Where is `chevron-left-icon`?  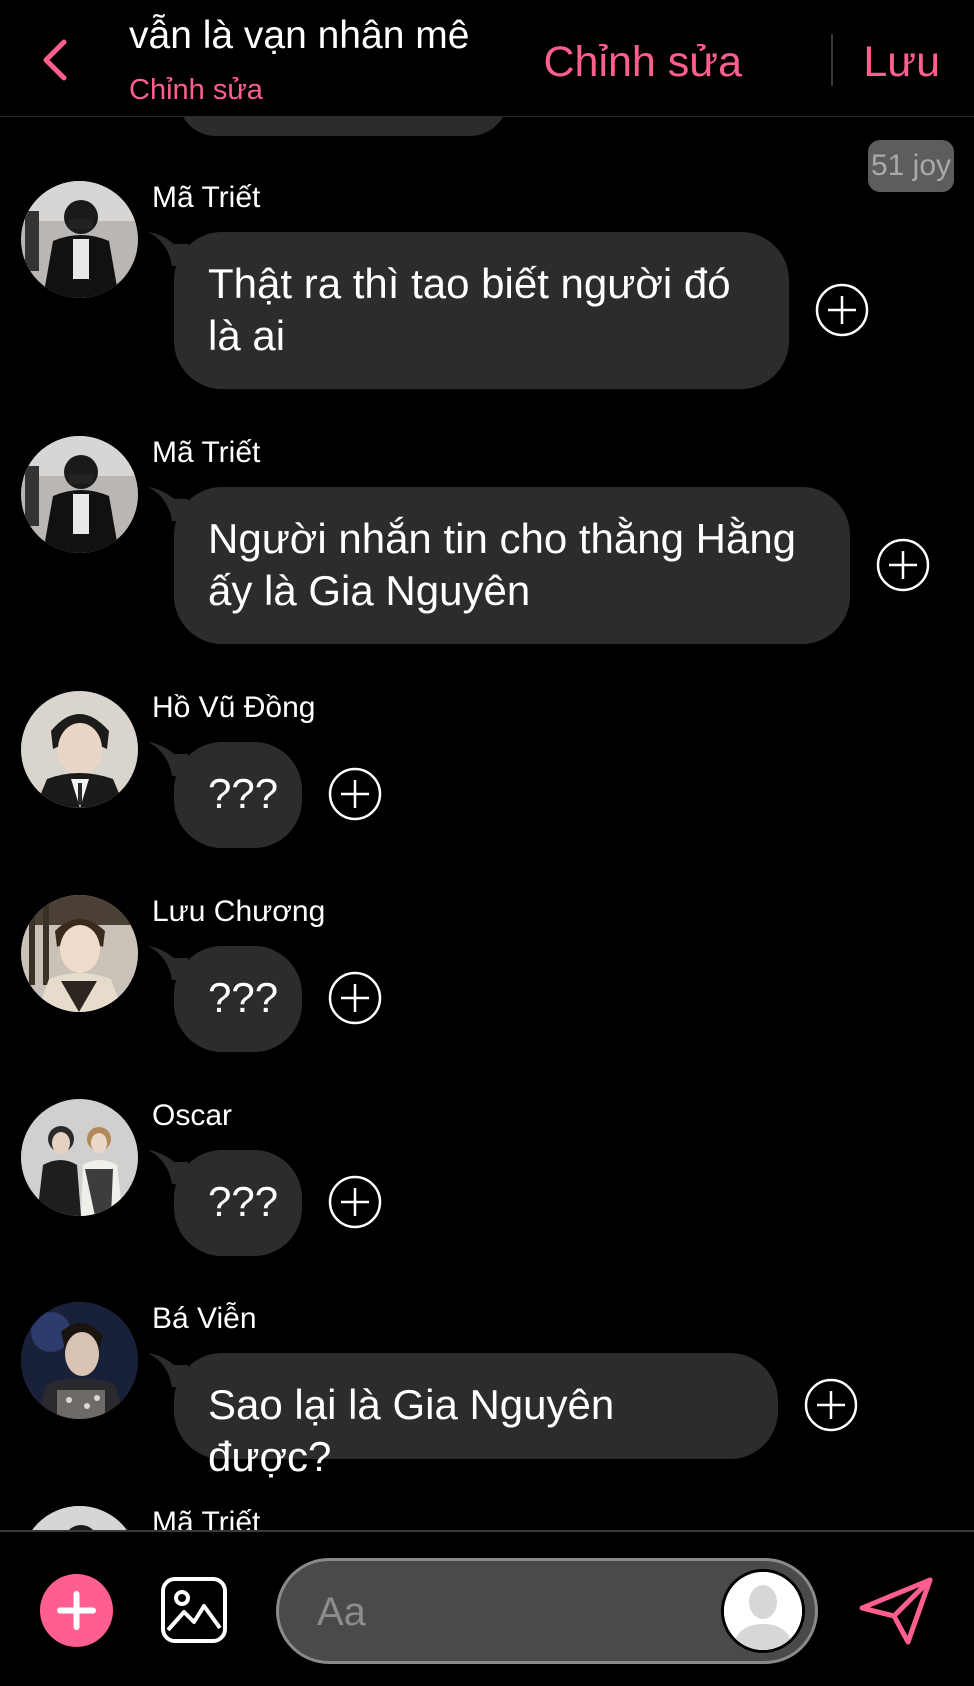 chevron-left-icon is located at coordinates (55, 60).